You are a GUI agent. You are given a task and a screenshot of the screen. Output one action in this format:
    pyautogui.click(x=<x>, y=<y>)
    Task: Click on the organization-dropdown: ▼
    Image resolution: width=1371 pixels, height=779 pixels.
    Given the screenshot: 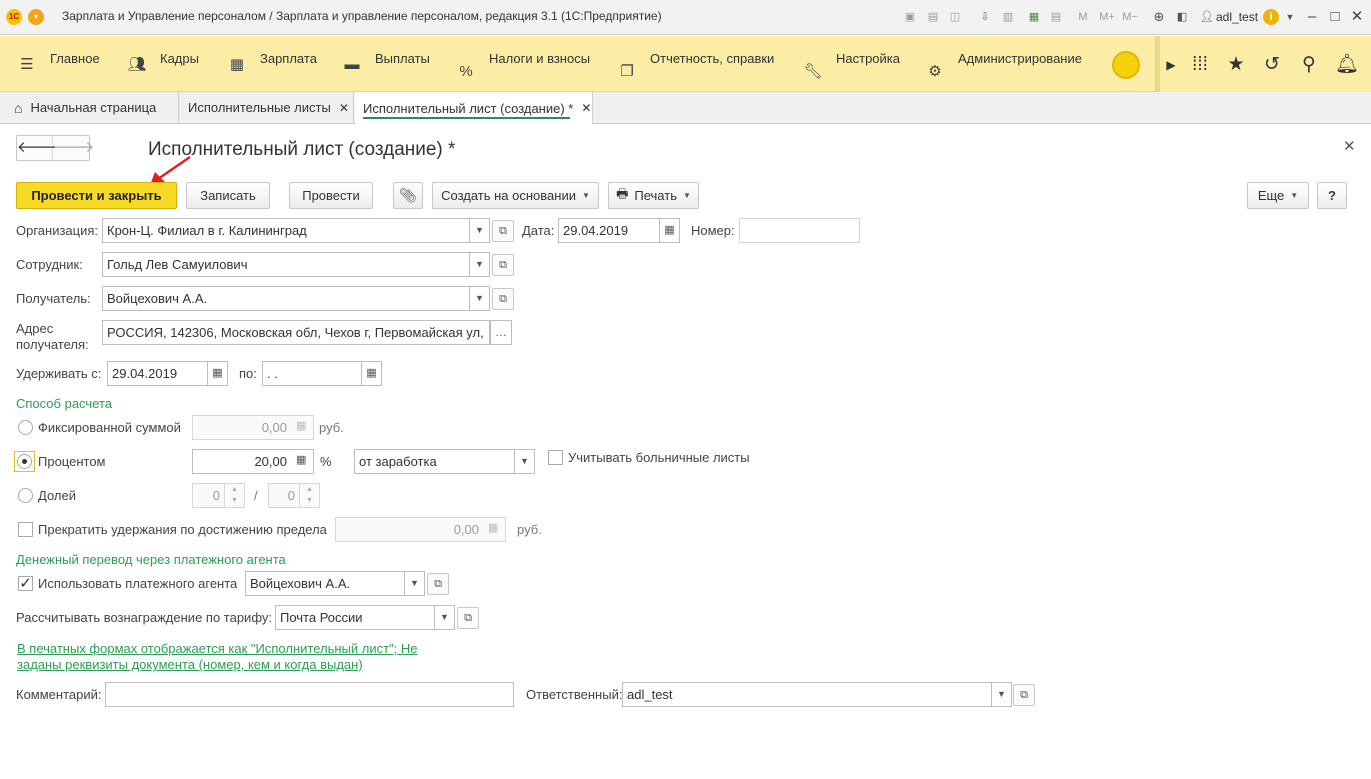 What is the action you would take?
    pyautogui.click(x=480, y=230)
    